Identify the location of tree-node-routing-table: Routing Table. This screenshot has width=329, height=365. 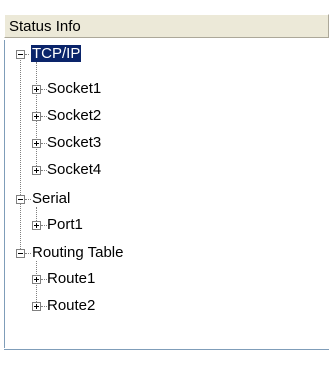
(77, 252).